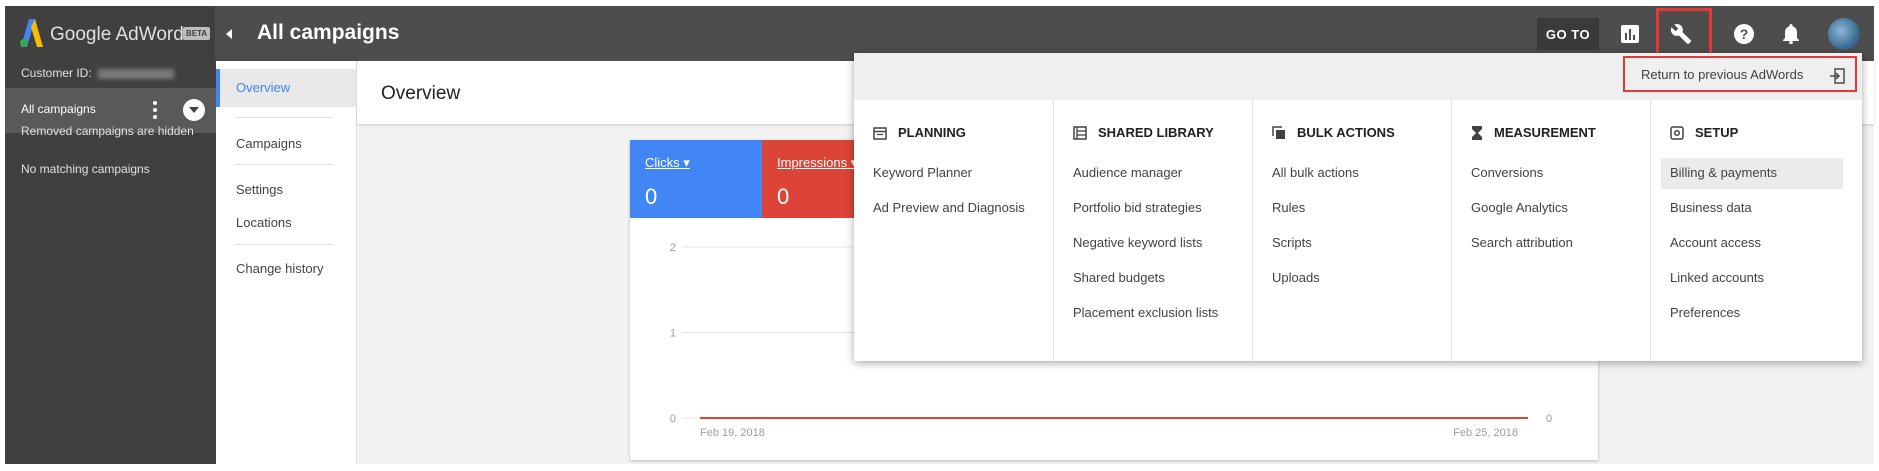  What do you see at coordinates (1630, 34) in the screenshot?
I see `reports-icon` at bounding box center [1630, 34].